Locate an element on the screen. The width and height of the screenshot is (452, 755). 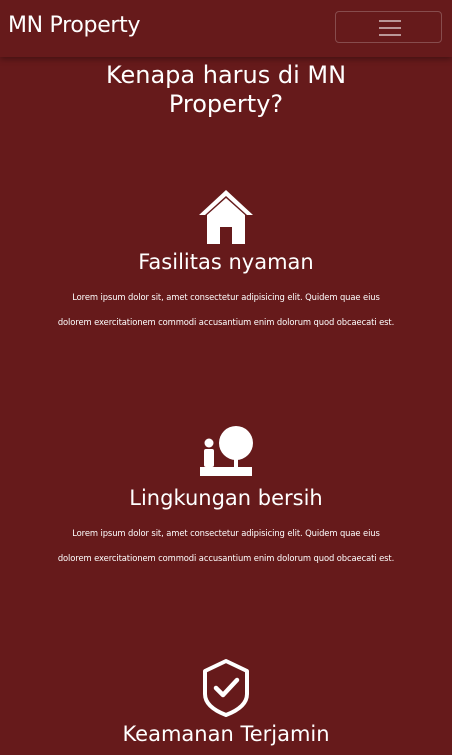
section-title: Kenapa harus di MN Property? is located at coordinates (226, 89).